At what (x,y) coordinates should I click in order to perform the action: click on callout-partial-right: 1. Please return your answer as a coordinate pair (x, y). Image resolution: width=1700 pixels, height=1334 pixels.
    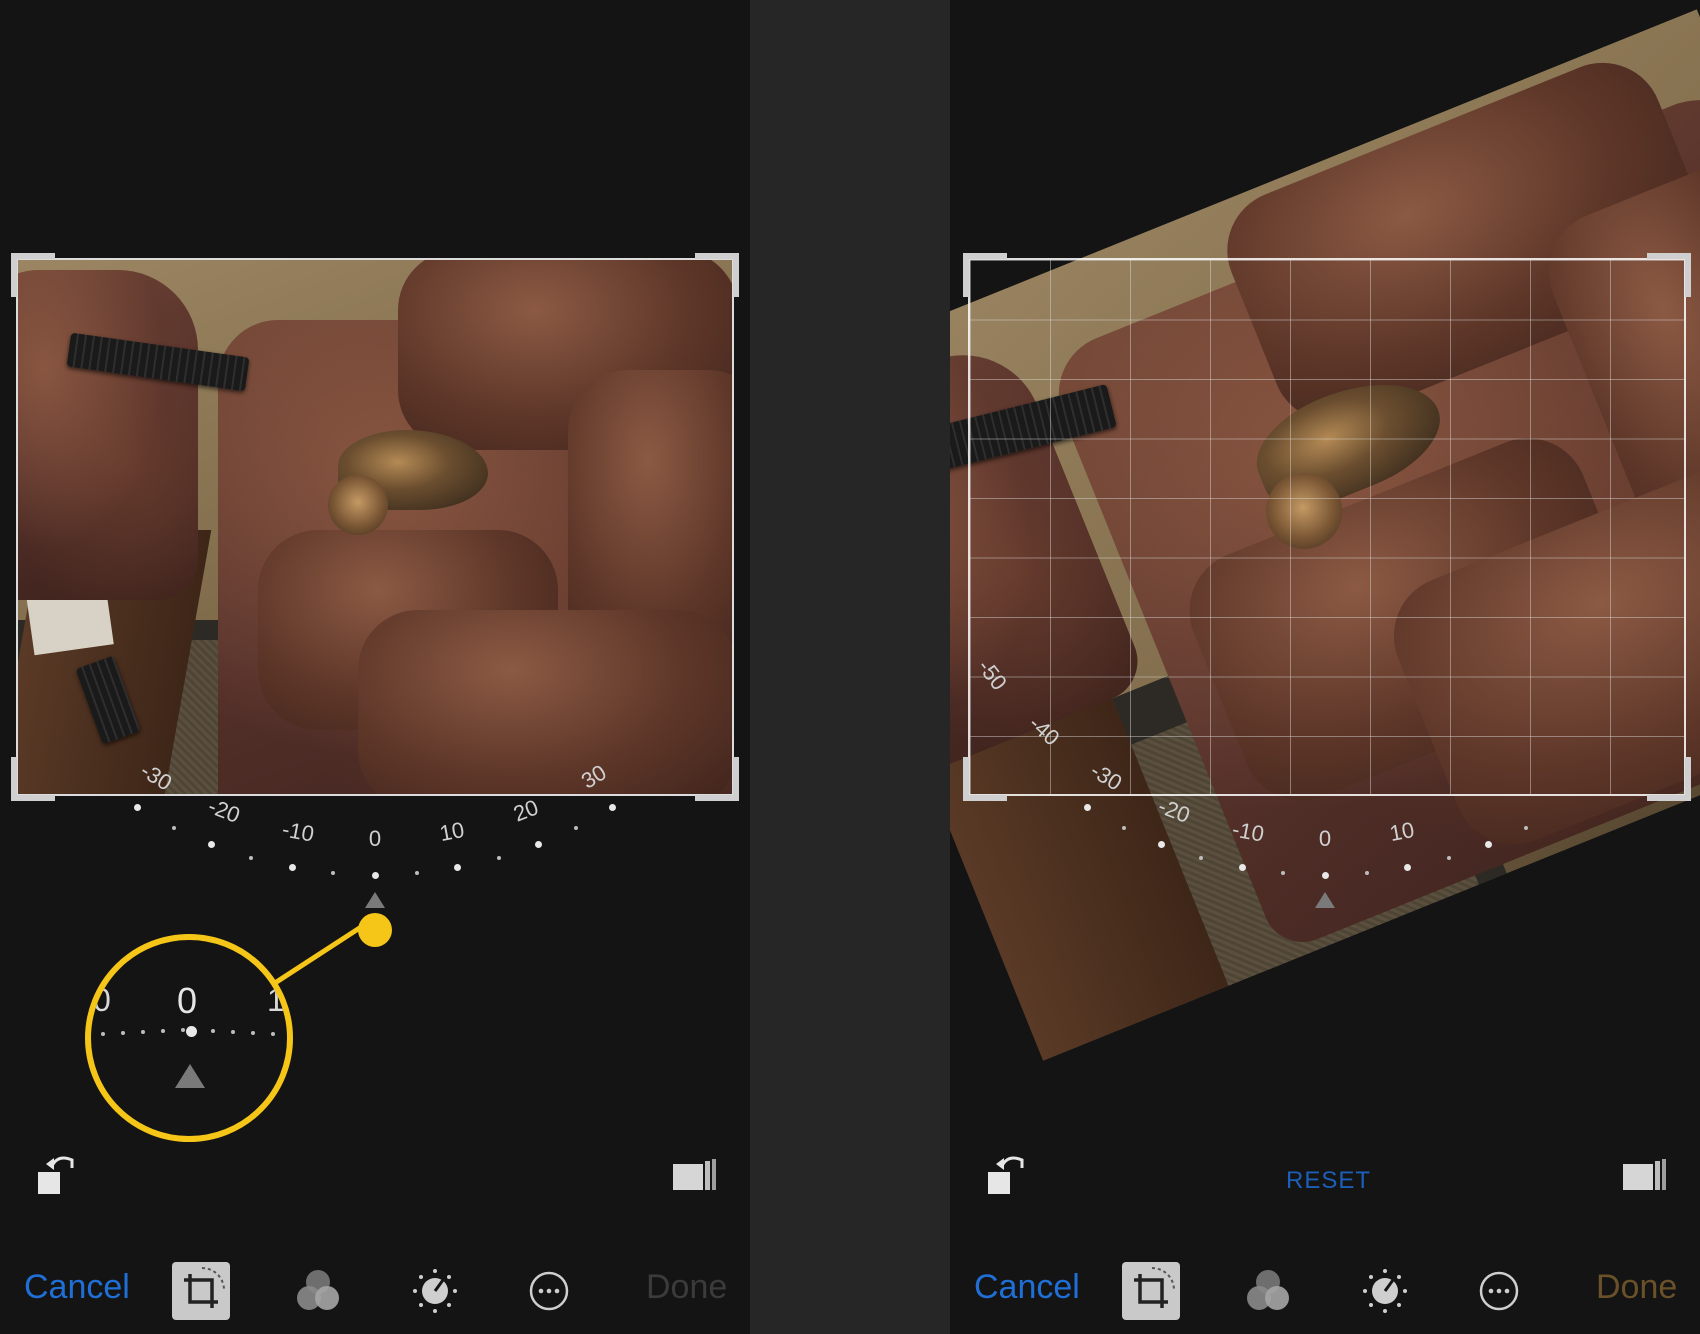
    Looking at the image, I should click on (276, 1000).